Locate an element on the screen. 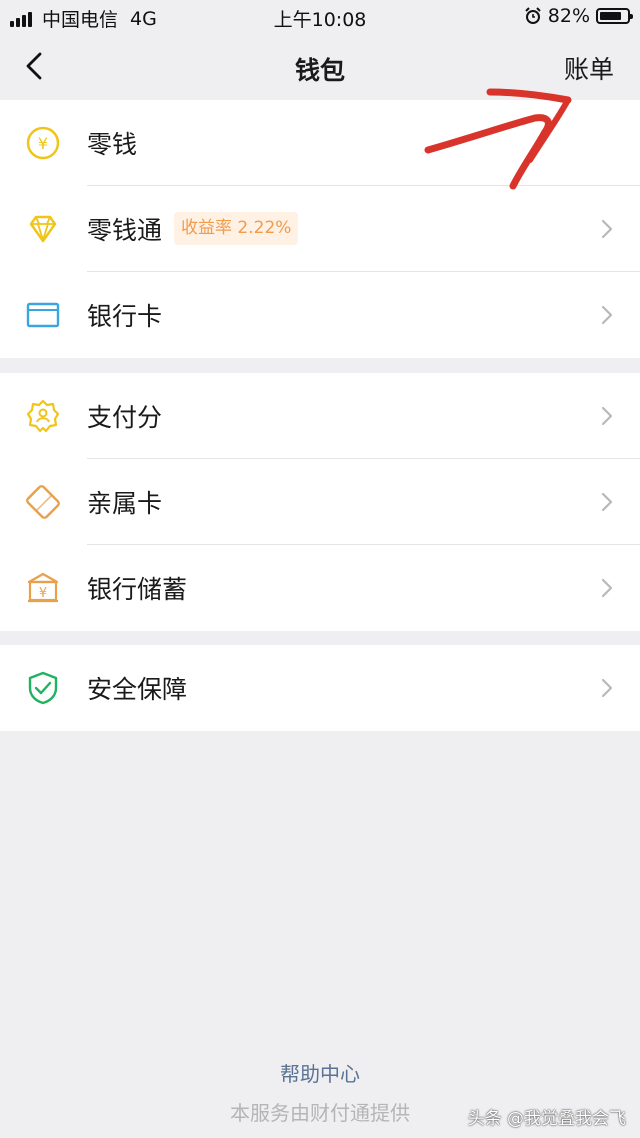 Image resolution: width=640 pixels, height=1138 pixels. nav-bar: 钱包 账单 is located at coordinates (320, 66).